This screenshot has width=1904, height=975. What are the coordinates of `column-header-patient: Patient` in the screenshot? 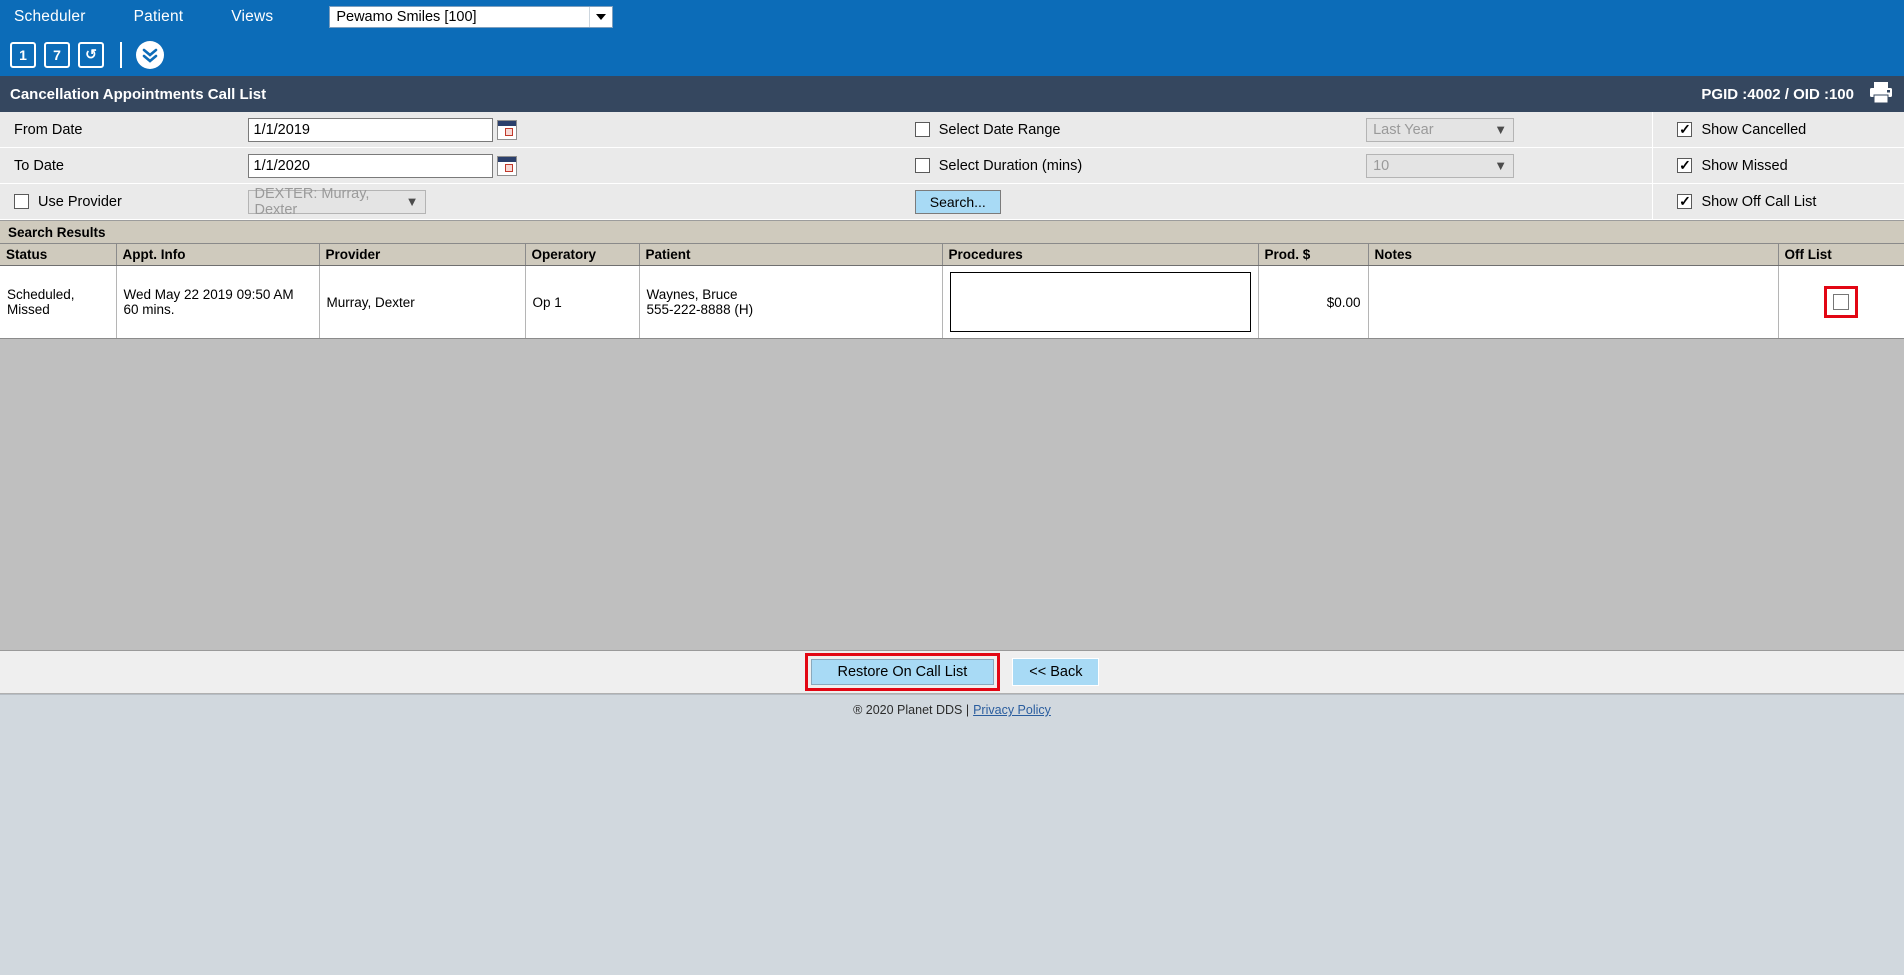 It's located at (791, 255).